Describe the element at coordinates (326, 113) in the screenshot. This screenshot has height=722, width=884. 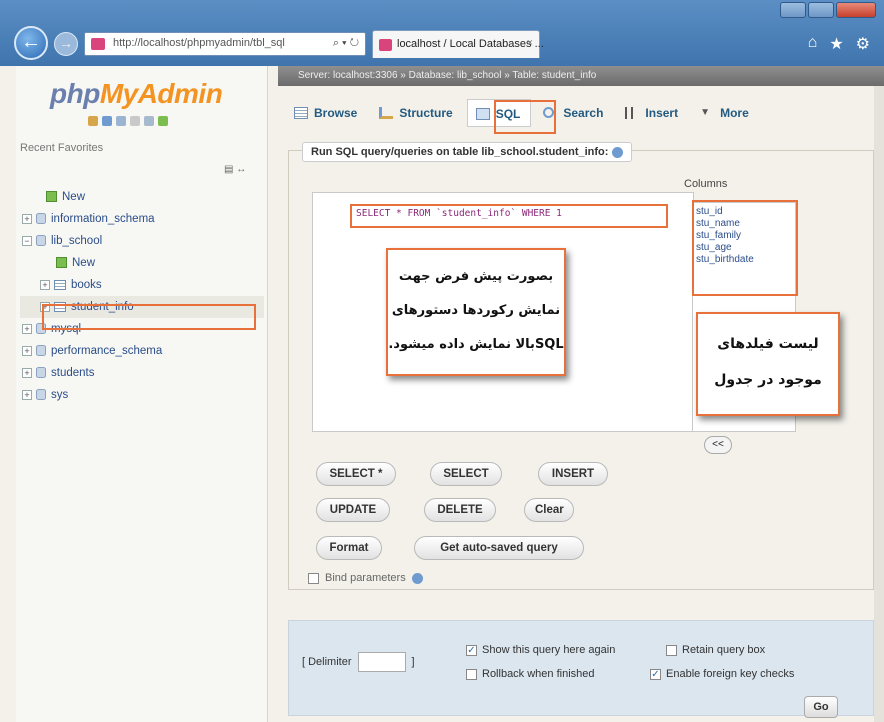
I see `tab-browse: Browse` at that location.